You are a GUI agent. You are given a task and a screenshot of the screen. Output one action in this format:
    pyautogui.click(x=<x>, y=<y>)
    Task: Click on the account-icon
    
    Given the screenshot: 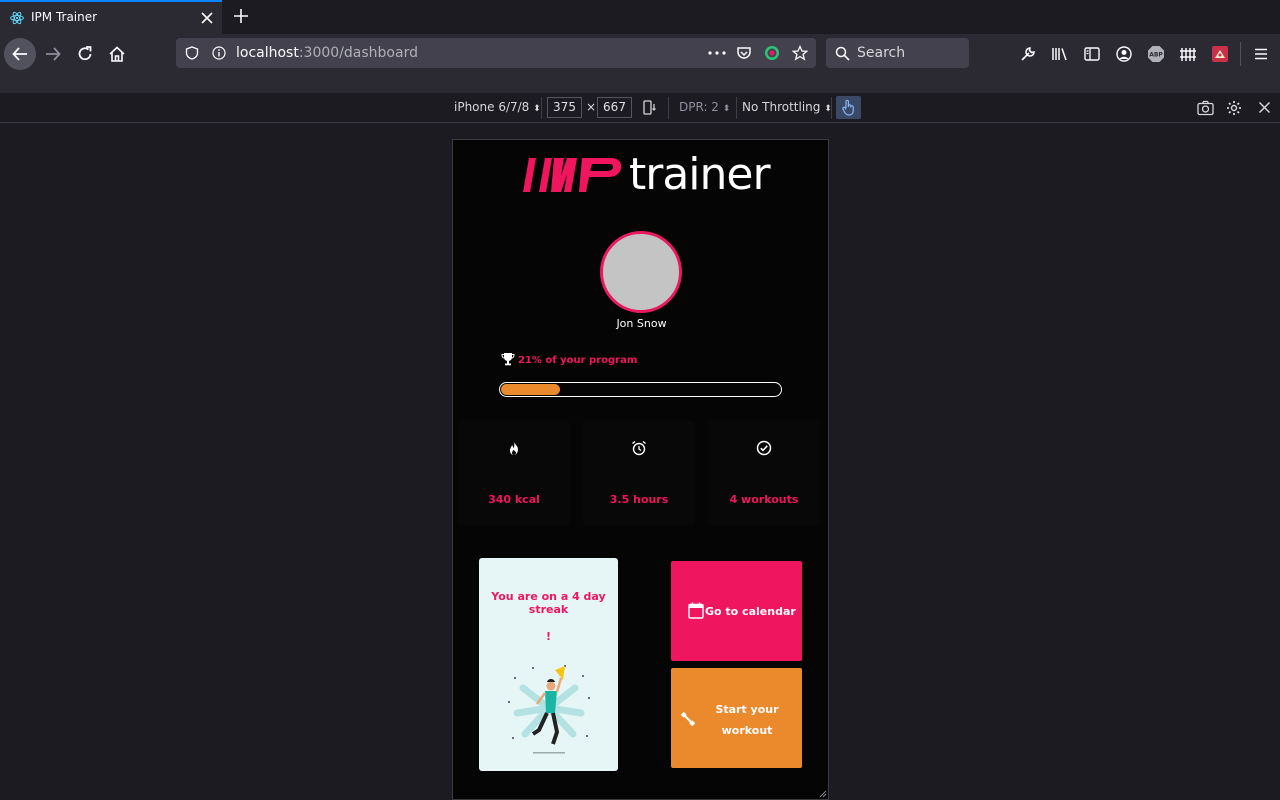 What is the action you would take?
    pyautogui.click(x=1124, y=54)
    